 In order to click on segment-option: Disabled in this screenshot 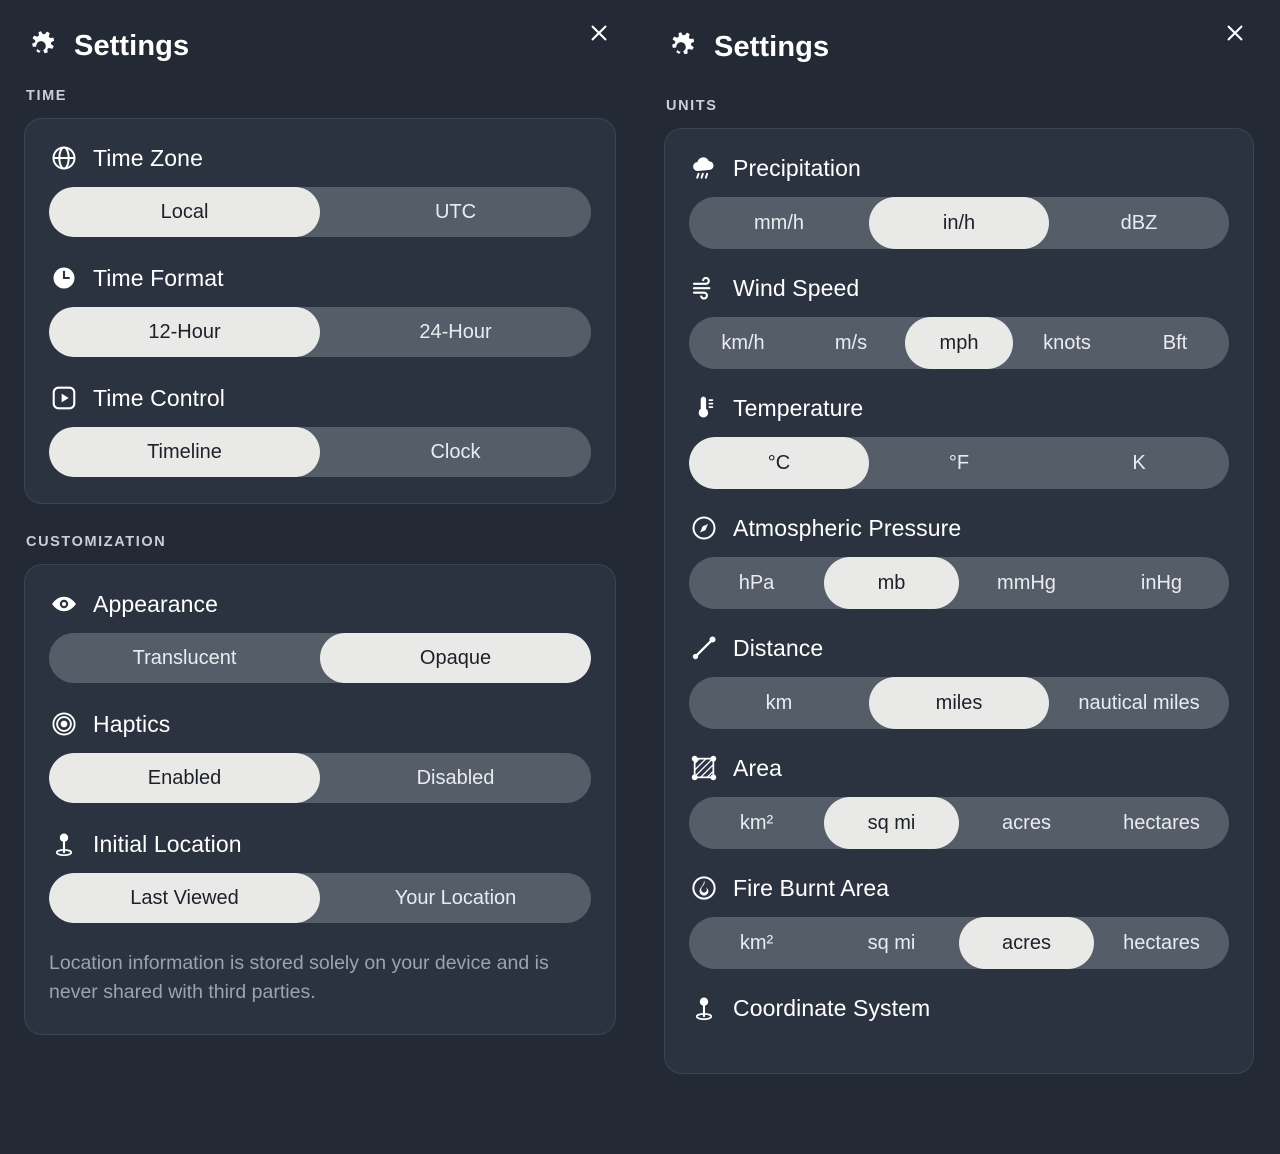, I will do `click(455, 778)`.